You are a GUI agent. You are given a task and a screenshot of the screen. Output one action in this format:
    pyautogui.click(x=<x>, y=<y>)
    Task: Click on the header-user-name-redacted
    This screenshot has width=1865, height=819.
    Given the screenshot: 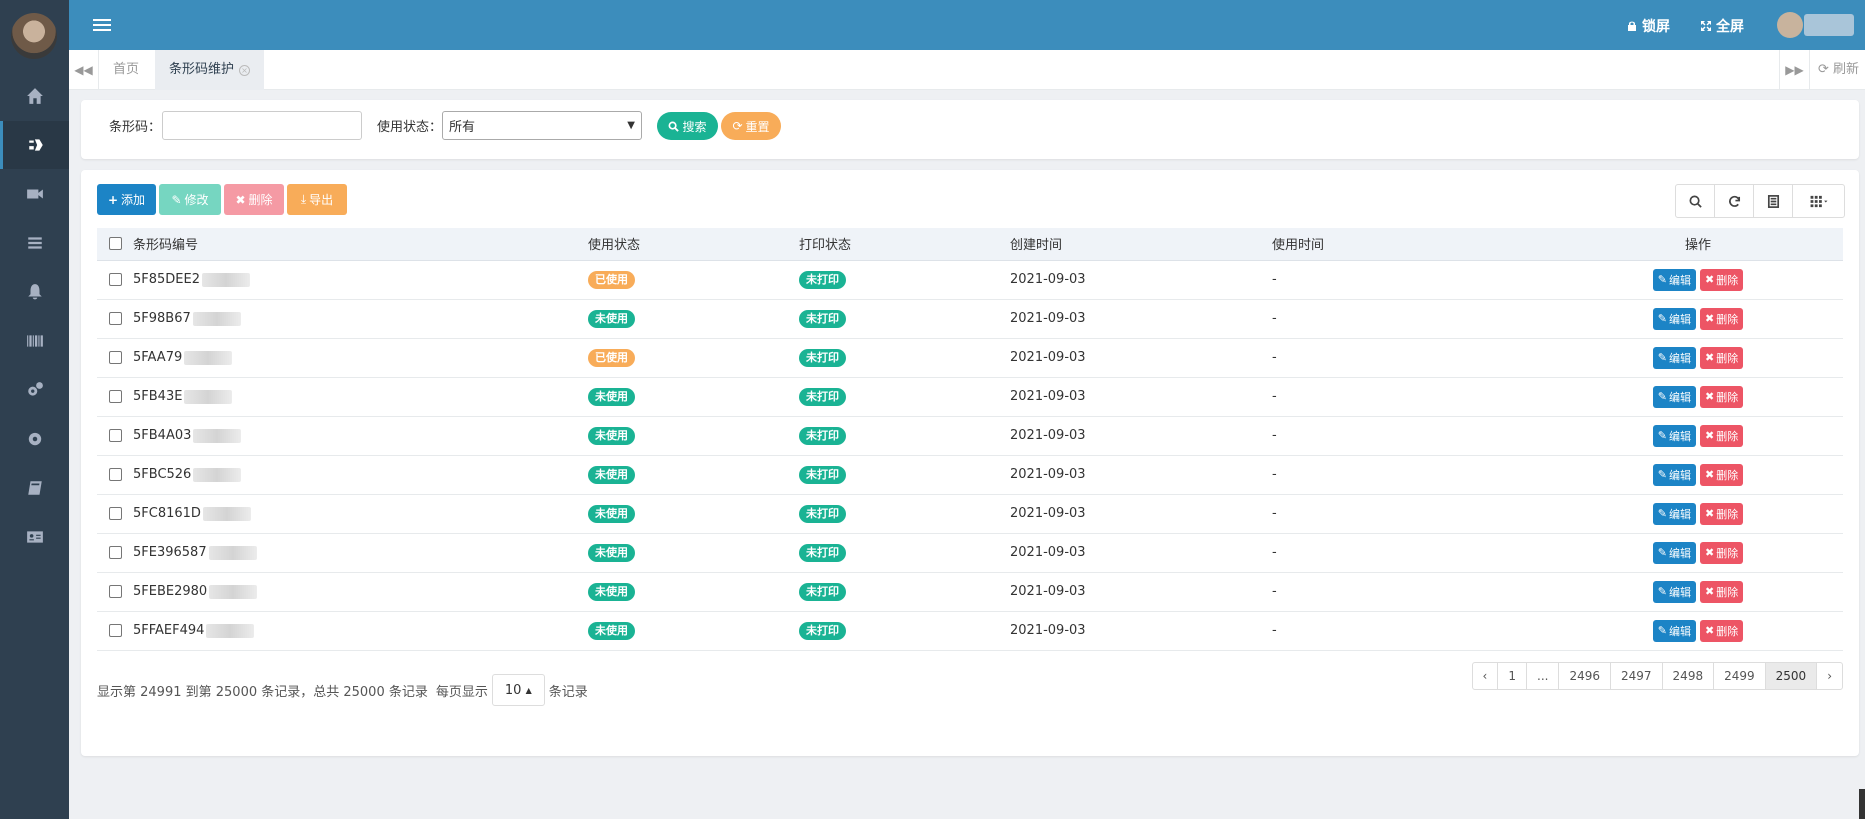 What is the action you would take?
    pyautogui.click(x=1829, y=25)
    